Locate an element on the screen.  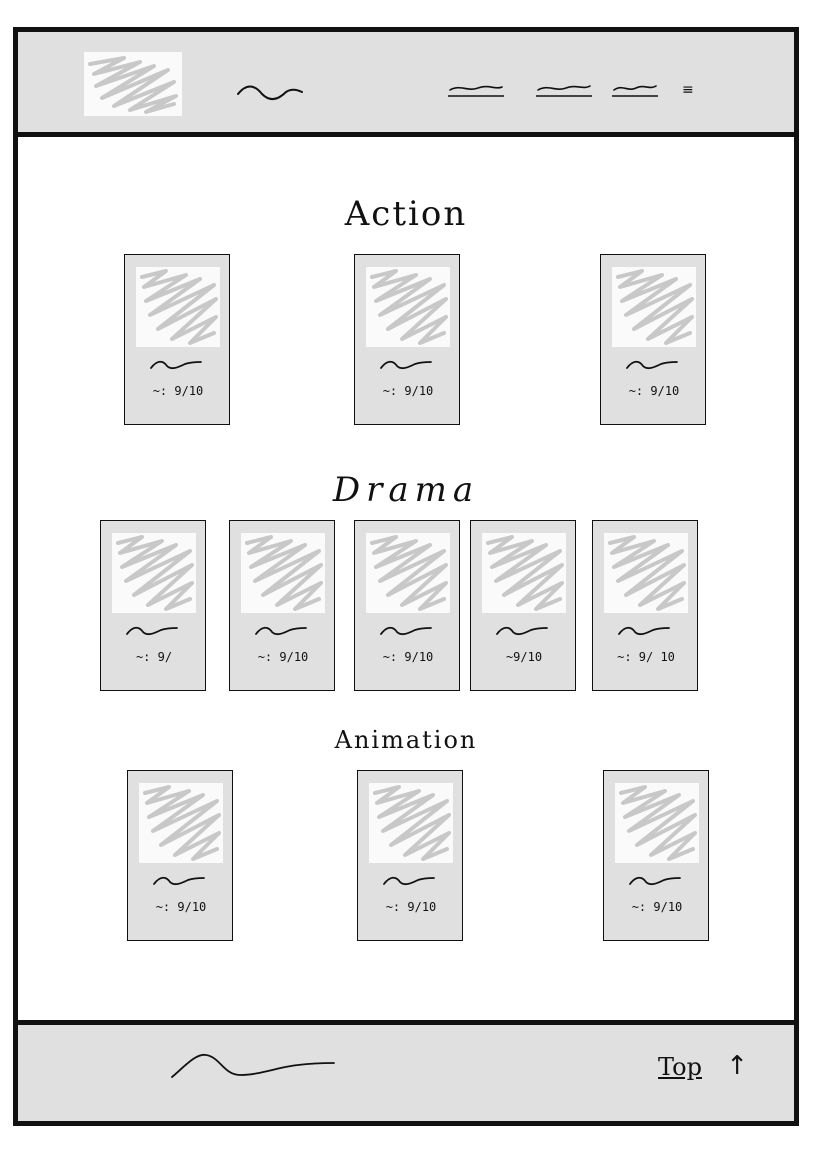
movie-rating: ~9/10 is located at coordinates (524, 657).